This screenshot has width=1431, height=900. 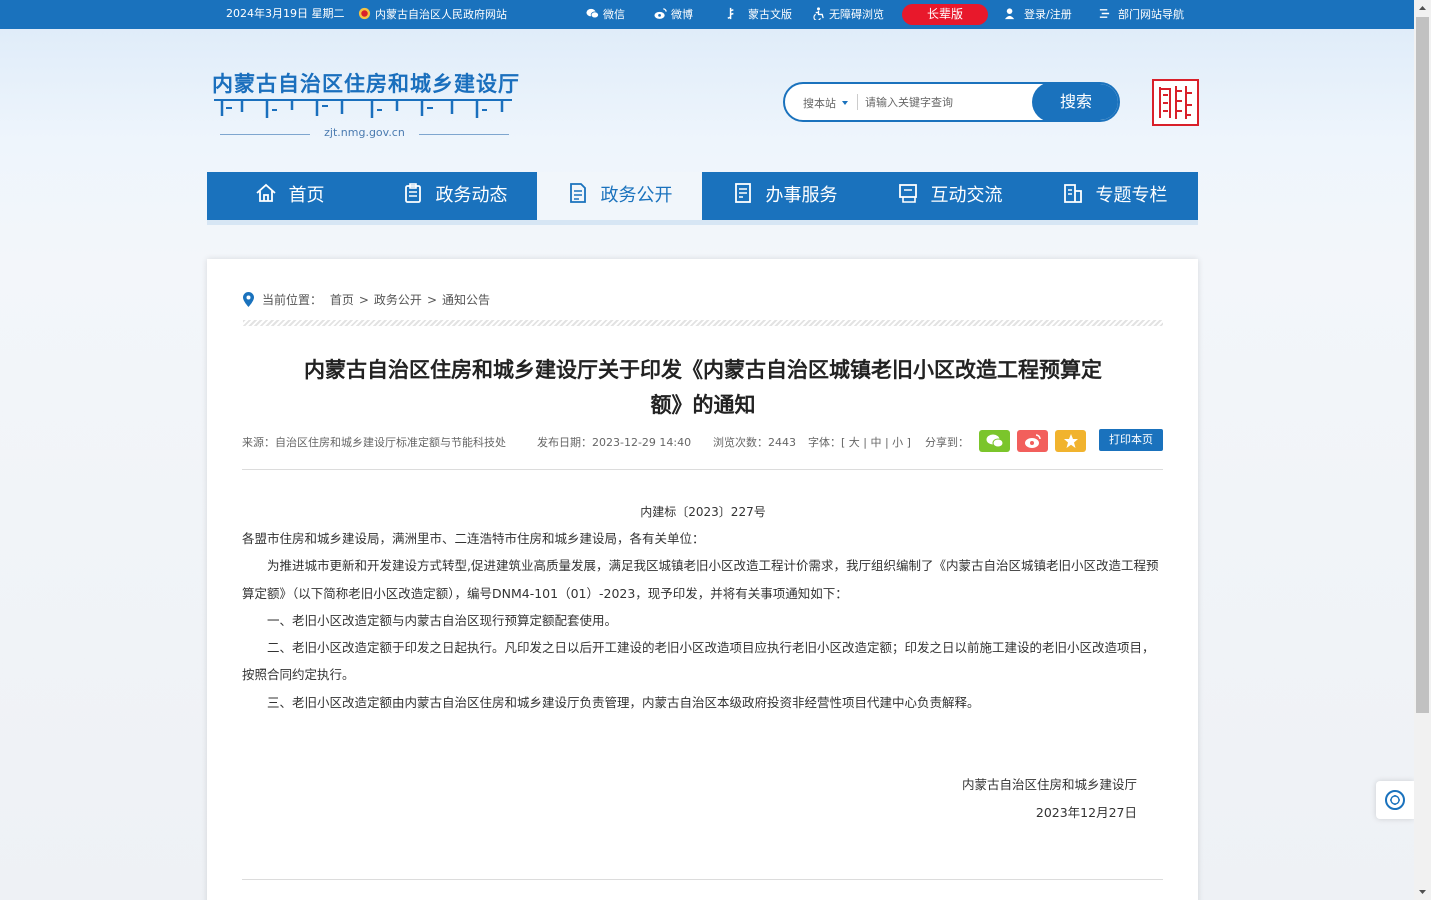 I want to click on nav-label: 政务公开, so click(x=636, y=195).